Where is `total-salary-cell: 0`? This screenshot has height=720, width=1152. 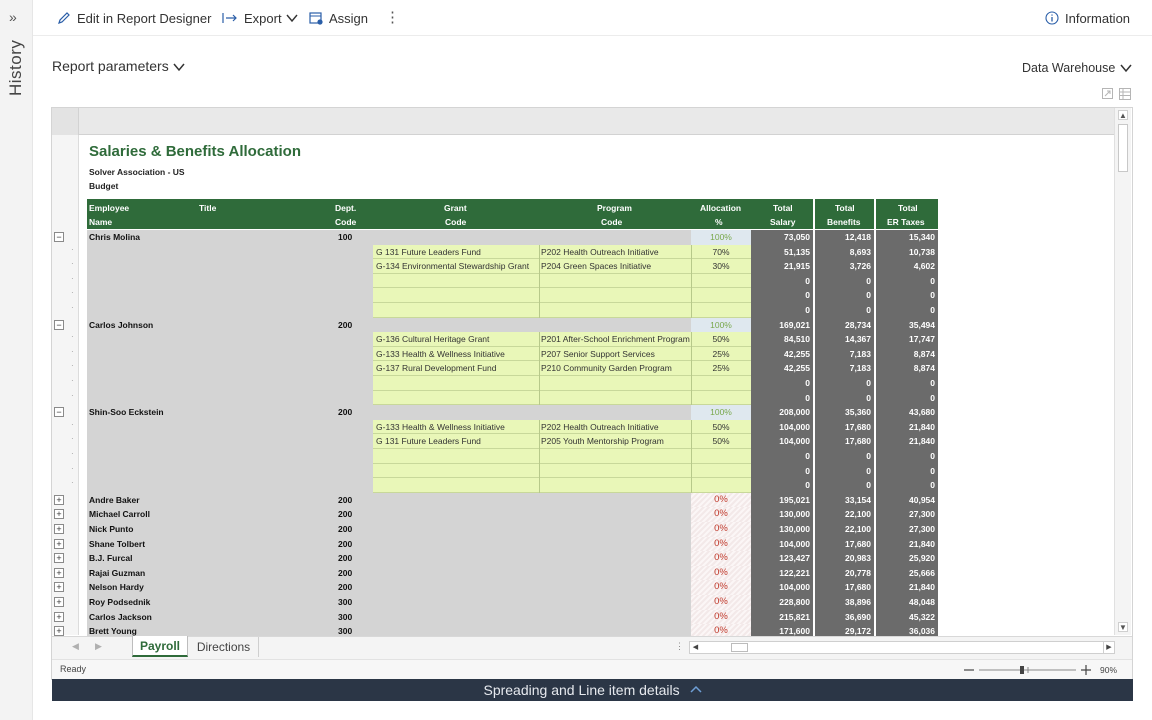 total-salary-cell: 0 is located at coordinates (807, 485).